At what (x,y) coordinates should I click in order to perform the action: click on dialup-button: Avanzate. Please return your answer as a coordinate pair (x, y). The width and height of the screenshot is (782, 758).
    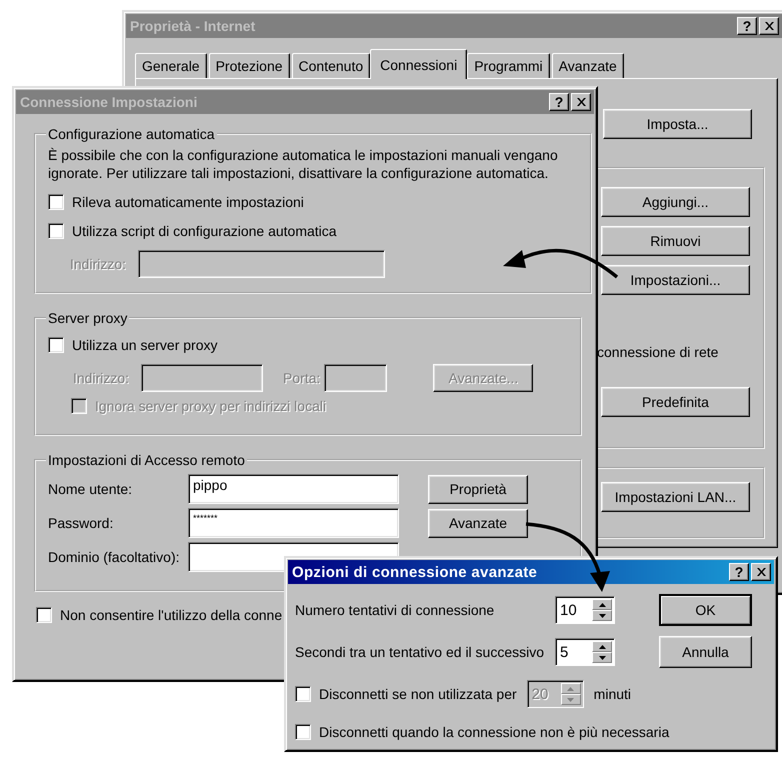
    Looking at the image, I should click on (478, 523).